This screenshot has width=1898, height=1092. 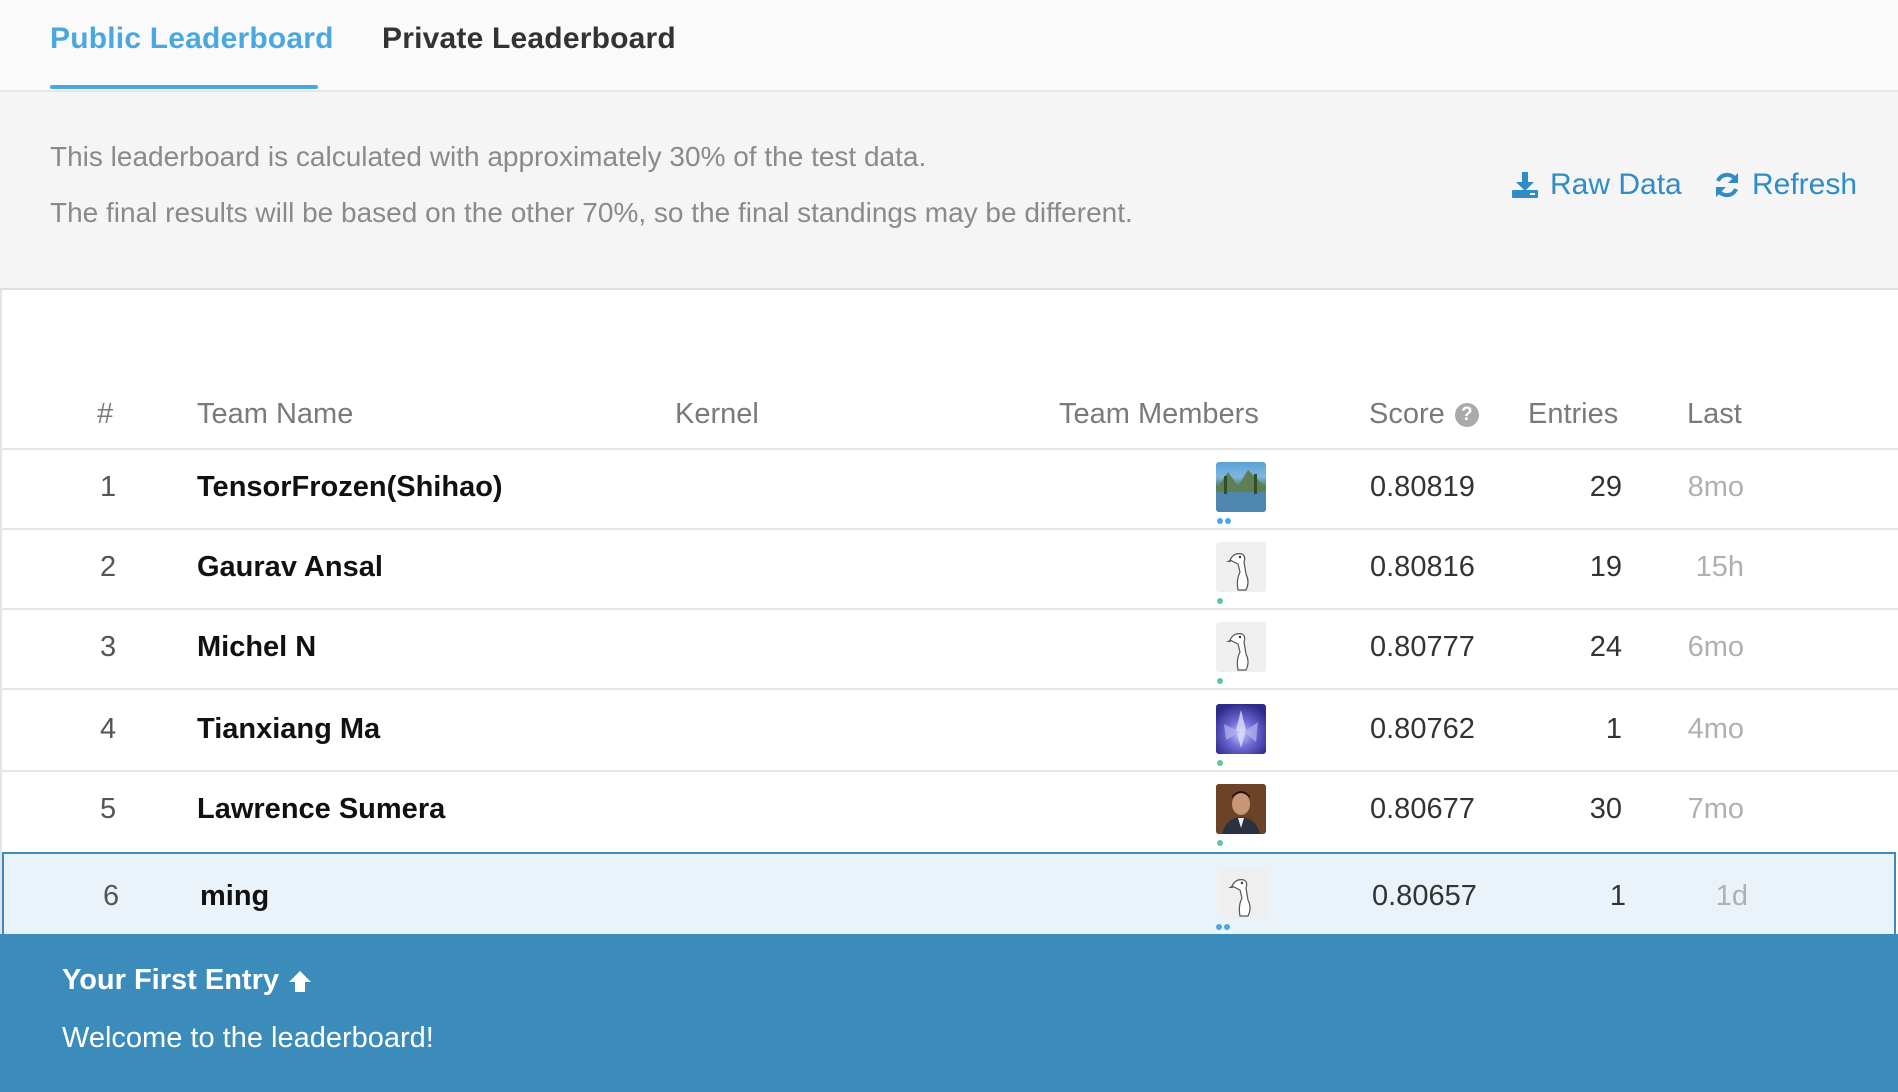 I want to click on row-entries: 24, so click(x=1605, y=647).